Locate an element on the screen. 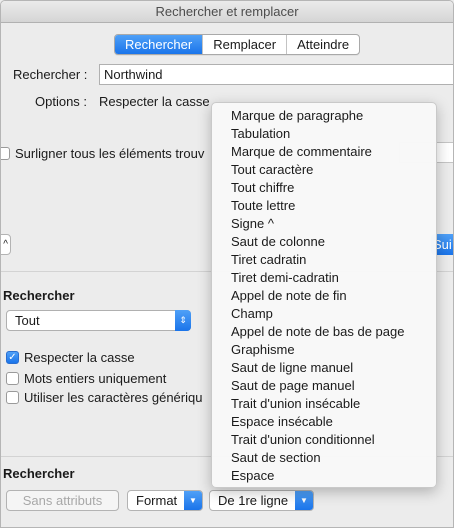  special-button: De 1re ligne ▼ is located at coordinates (261, 500).